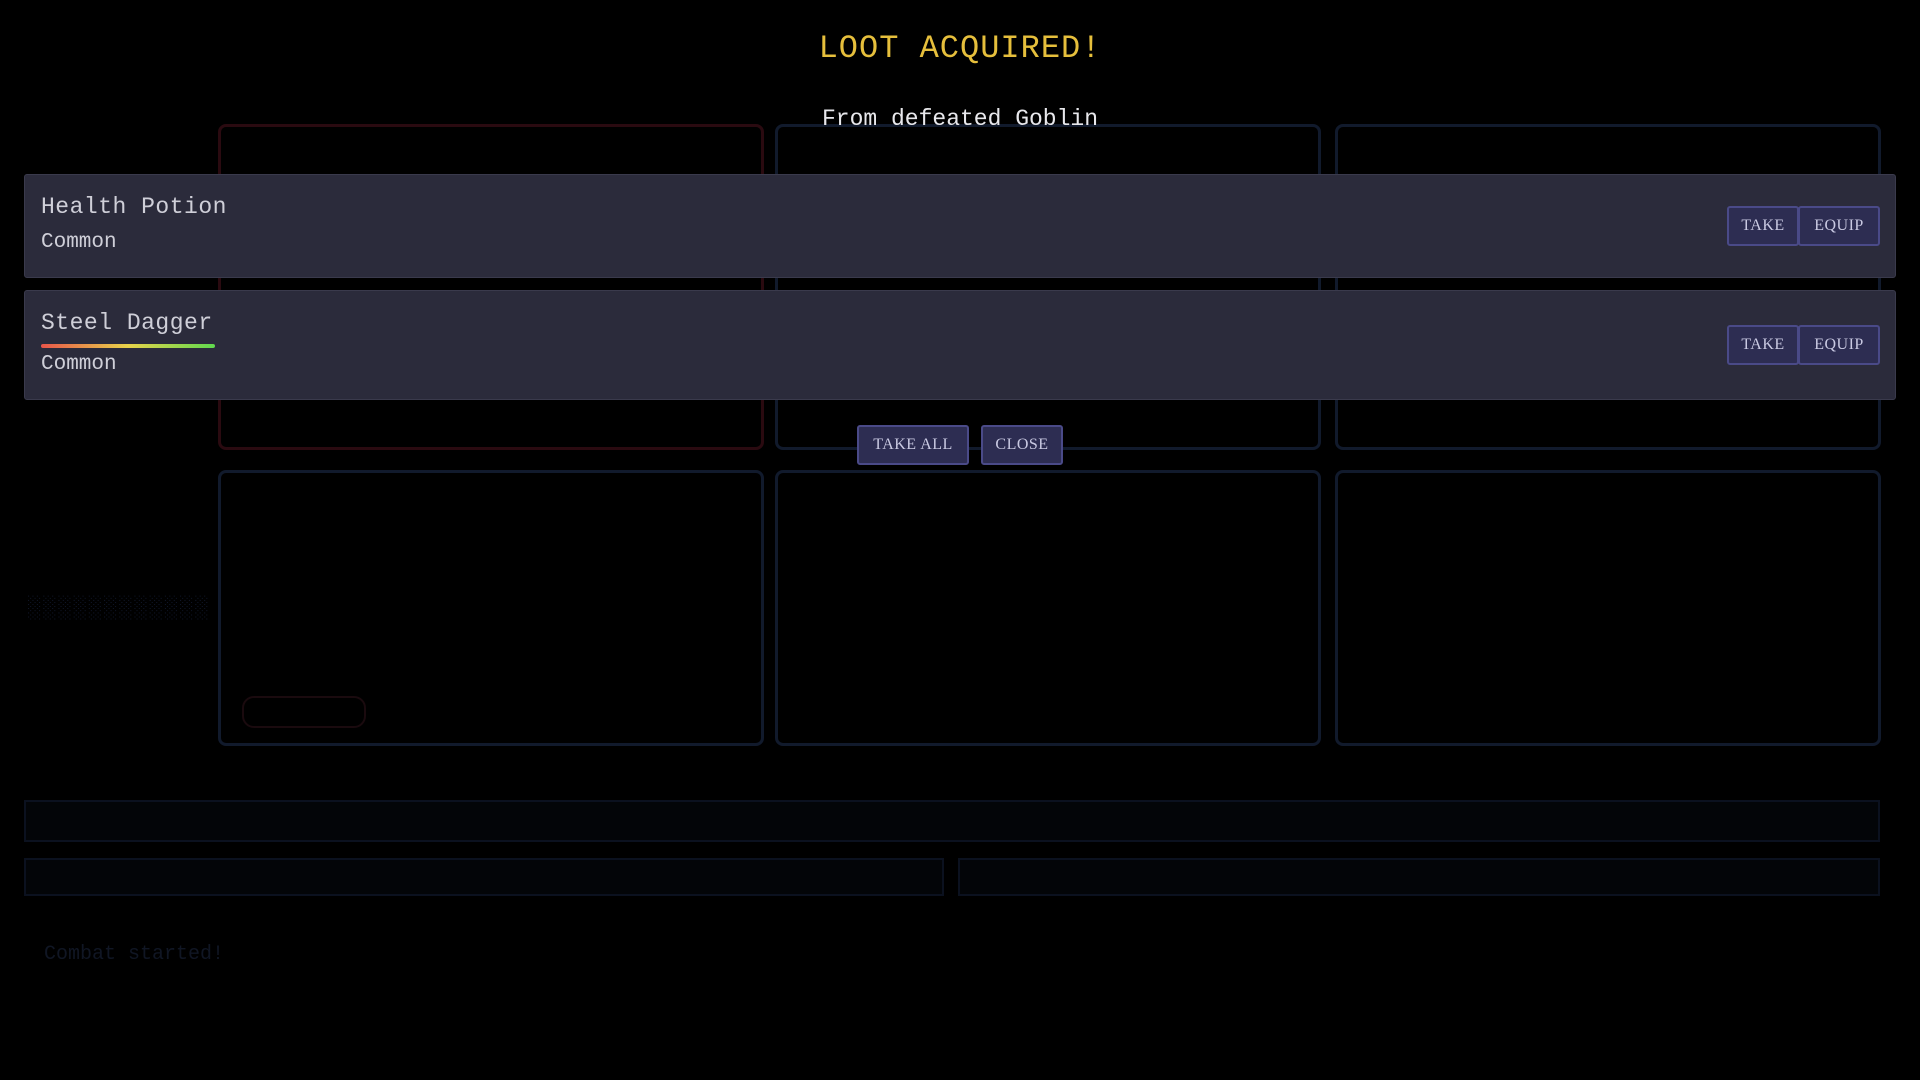 The image size is (1920, 1080). Describe the element at coordinates (134, 207) in the screenshot. I see `loot-item-name: Health Potion` at that location.